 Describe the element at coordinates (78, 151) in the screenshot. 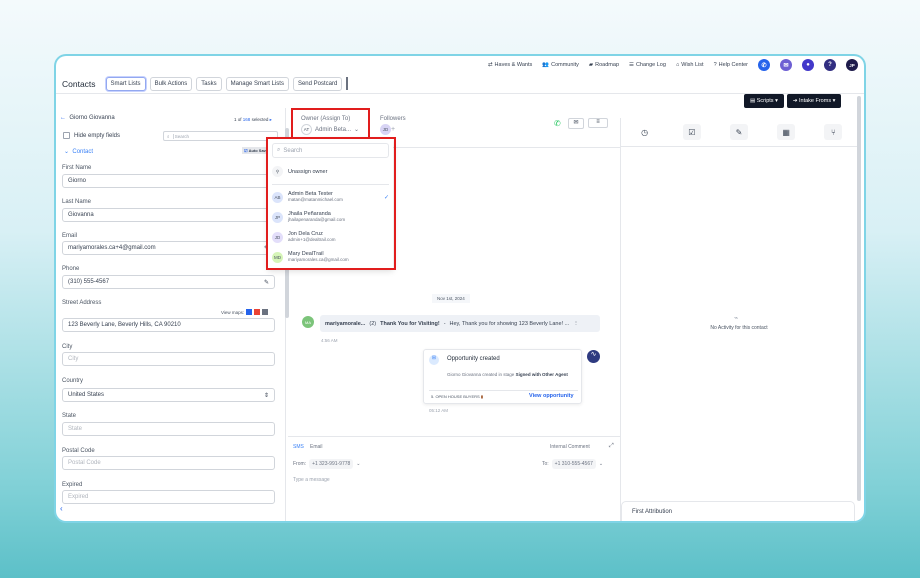

I see `contact-section-toggle: ⌄ Contact` at that location.